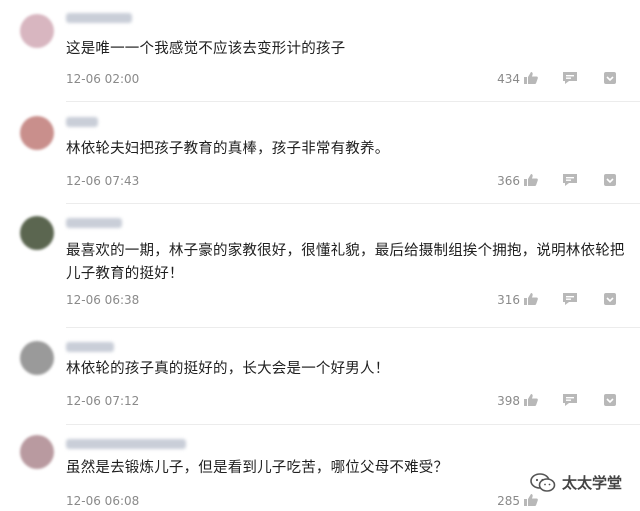 The image size is (640, 511). Describe the element at coordinates (543, 482) in the screenshot. I see `wechat-icon` at that location.